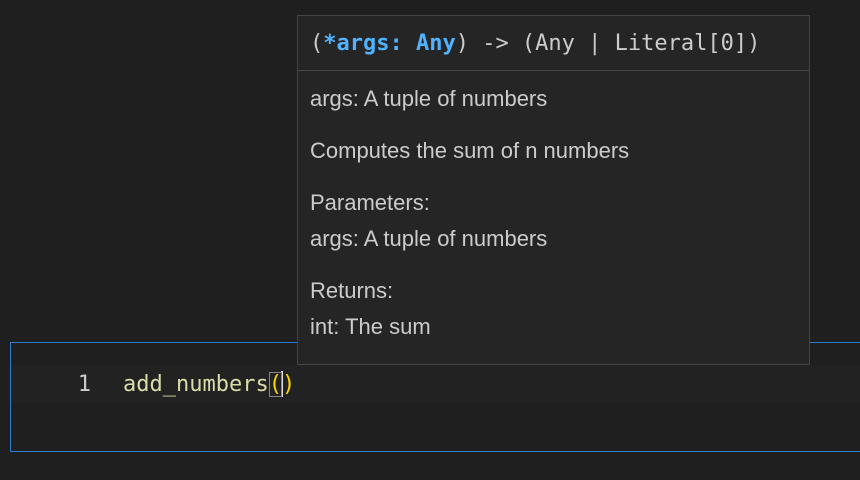 This screenshot has height=480, width=860. I want to click on function-signature: (*args: Any) -> (Any | Literal[0]), so click(553, 43).